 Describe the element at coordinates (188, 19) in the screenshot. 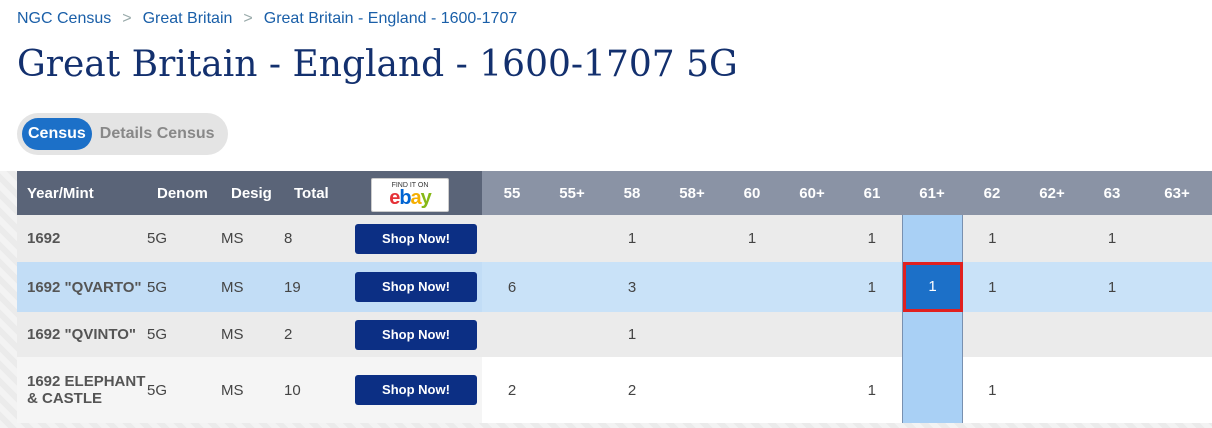

I see `breadcrumb-great-britain: Great Britain` at that location.